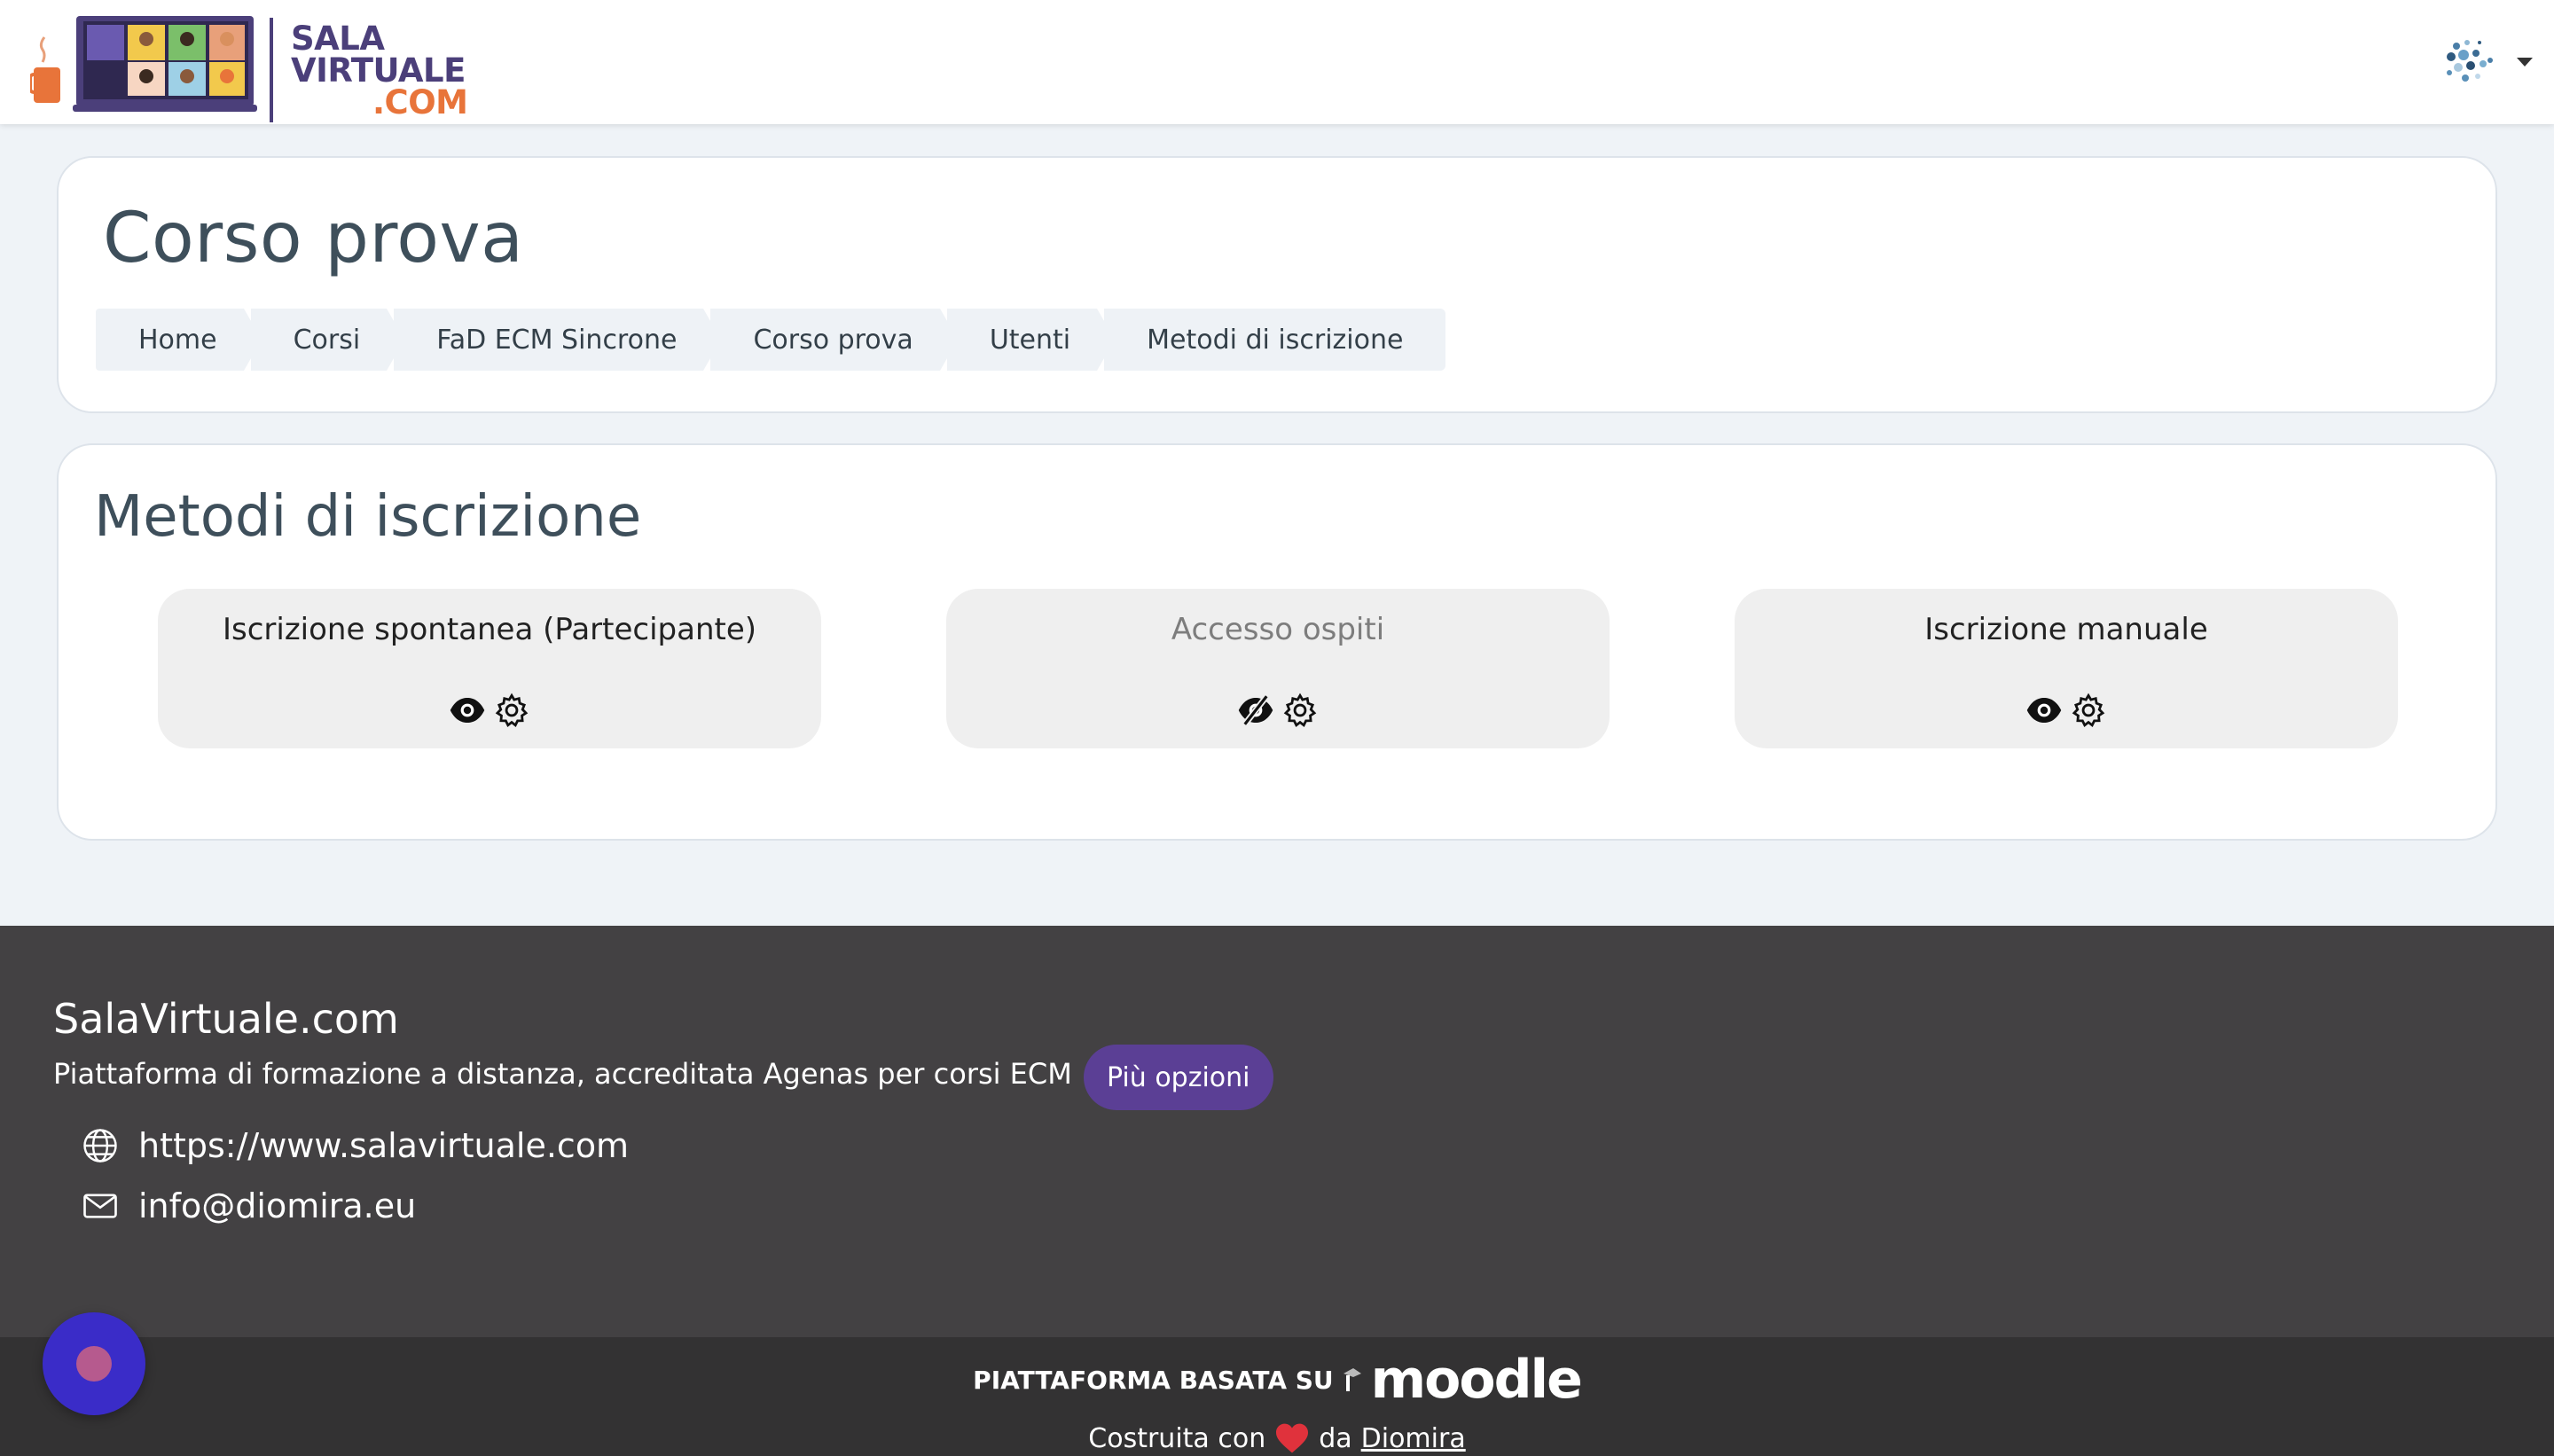  Describe the element at coordinates (1278, 668) in the screenshot. I see `enrolment-method-guest: Accesso ospiti` at that location.